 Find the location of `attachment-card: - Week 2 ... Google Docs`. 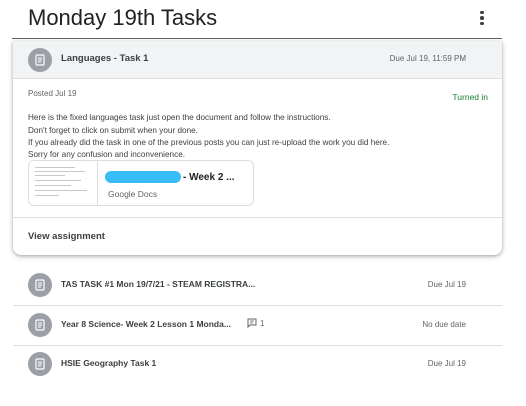

attachment-card: - Week 2 ... Google Docs is located at coordinates (141, 183).